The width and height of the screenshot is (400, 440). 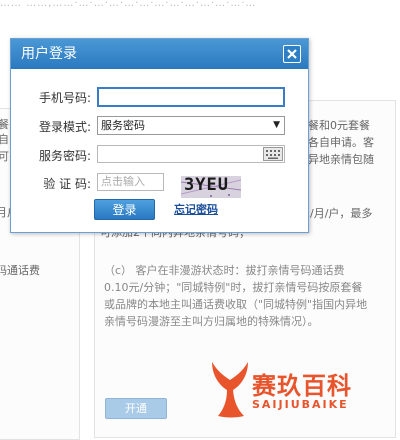 What do you see at coordinates (130, 182) in the screenshot?
I see `captcha-input: 点击输入` at bounding box center [130, 182].